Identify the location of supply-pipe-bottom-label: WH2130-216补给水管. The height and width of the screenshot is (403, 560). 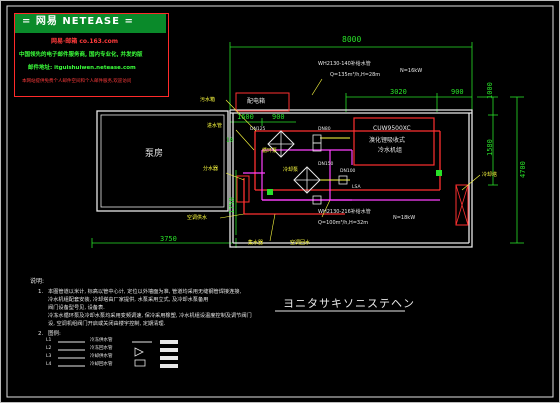
(344, 212).